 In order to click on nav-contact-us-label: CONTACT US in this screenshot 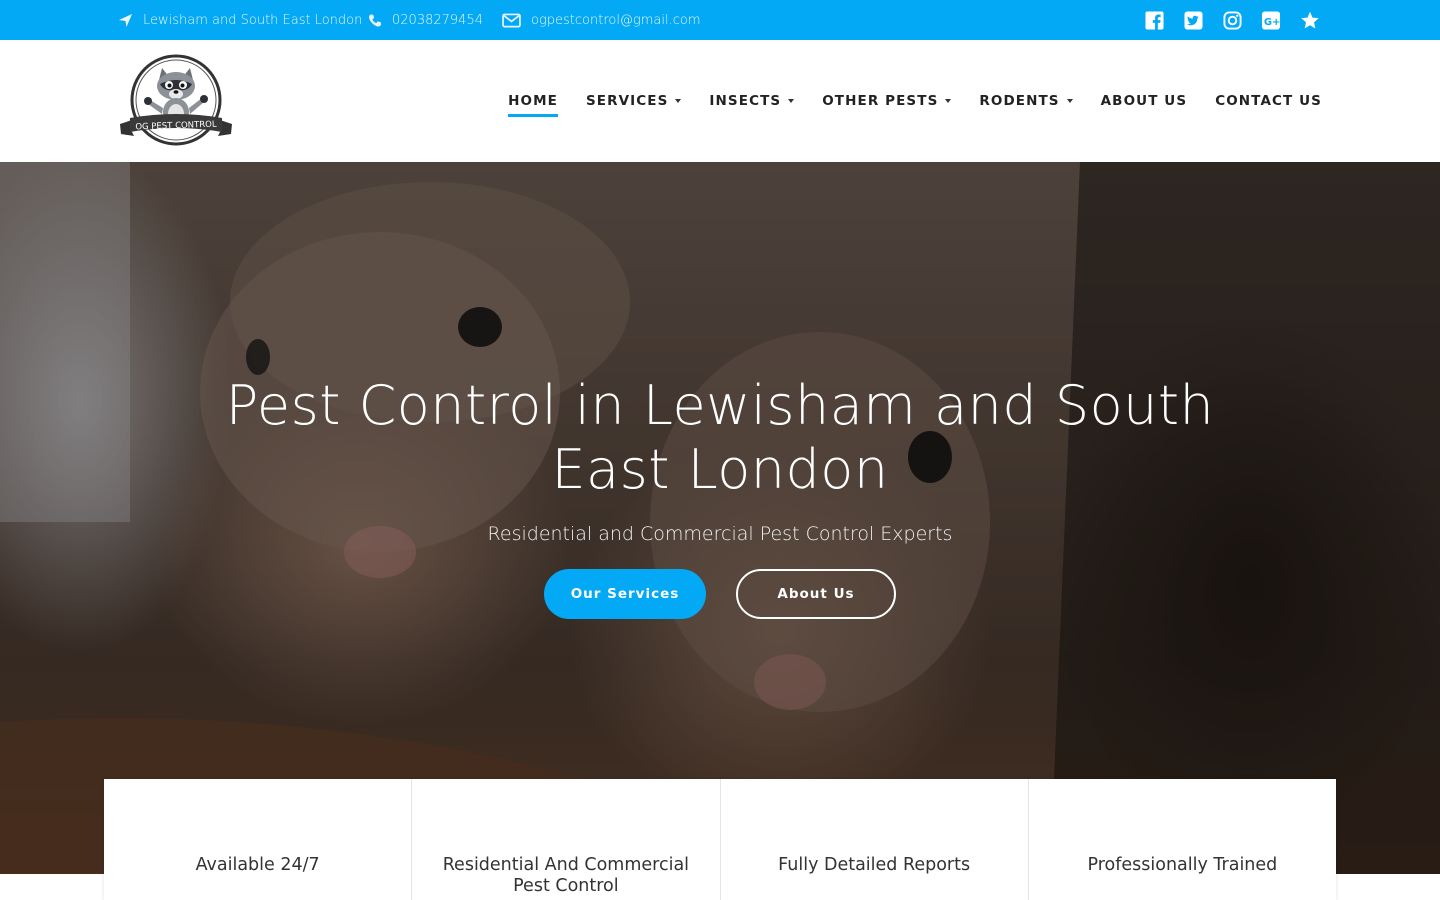, I will do `click(1268, 101)`.